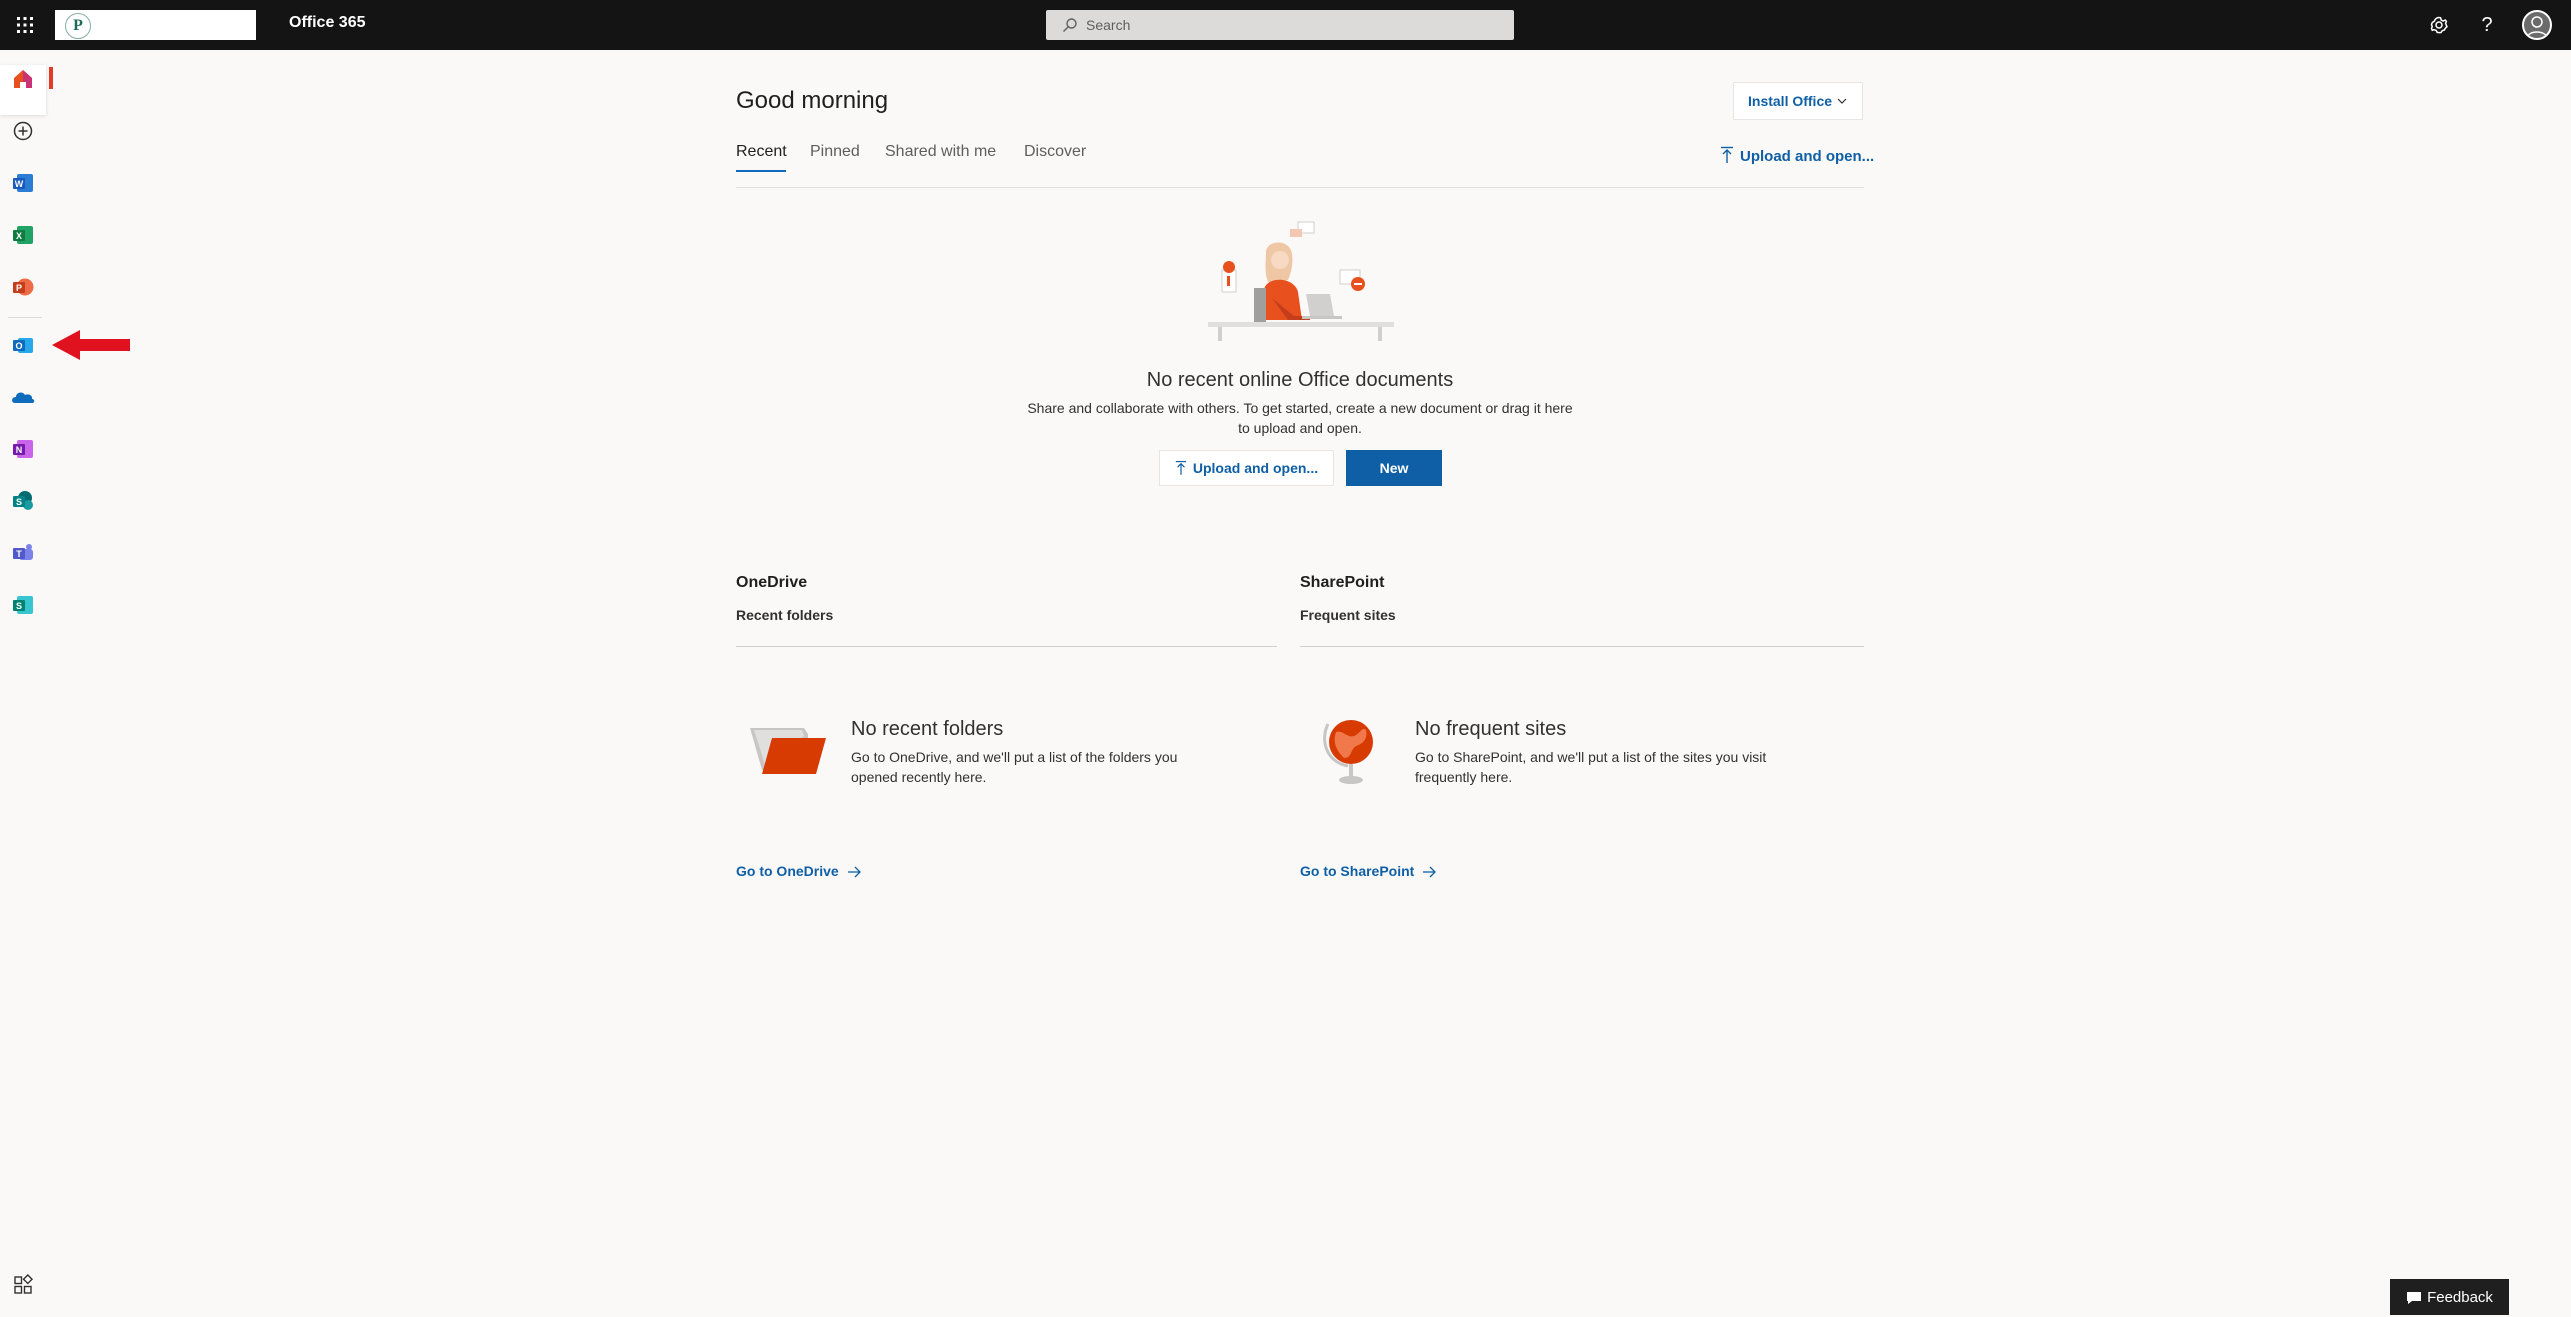 Image resolution: width=2571 pixels, height=1317 pixels. I want to click on rail-item-excel: X, so click(23, 235).